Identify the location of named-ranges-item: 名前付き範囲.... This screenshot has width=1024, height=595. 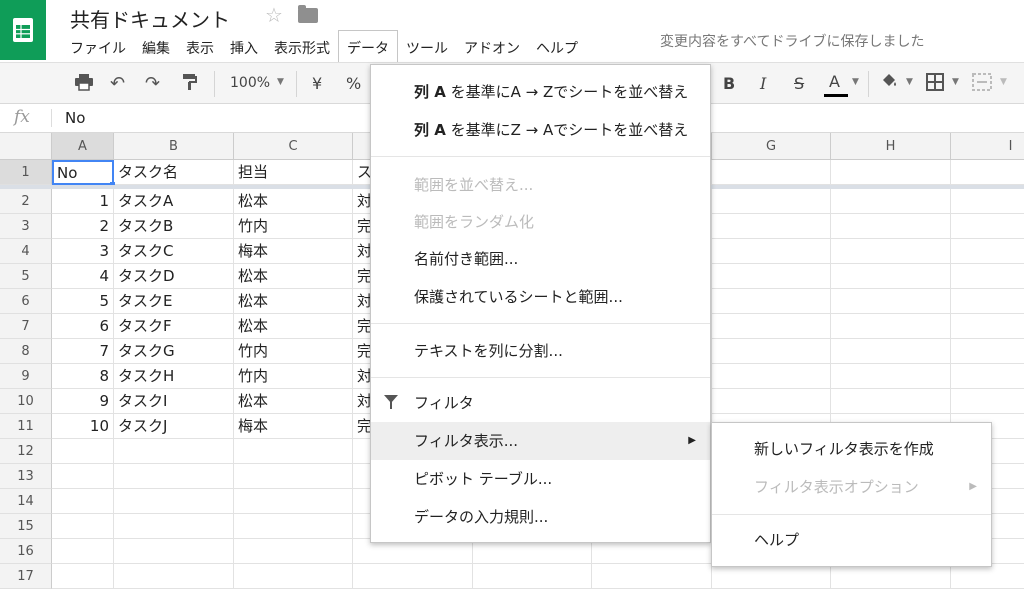
(540, 259).